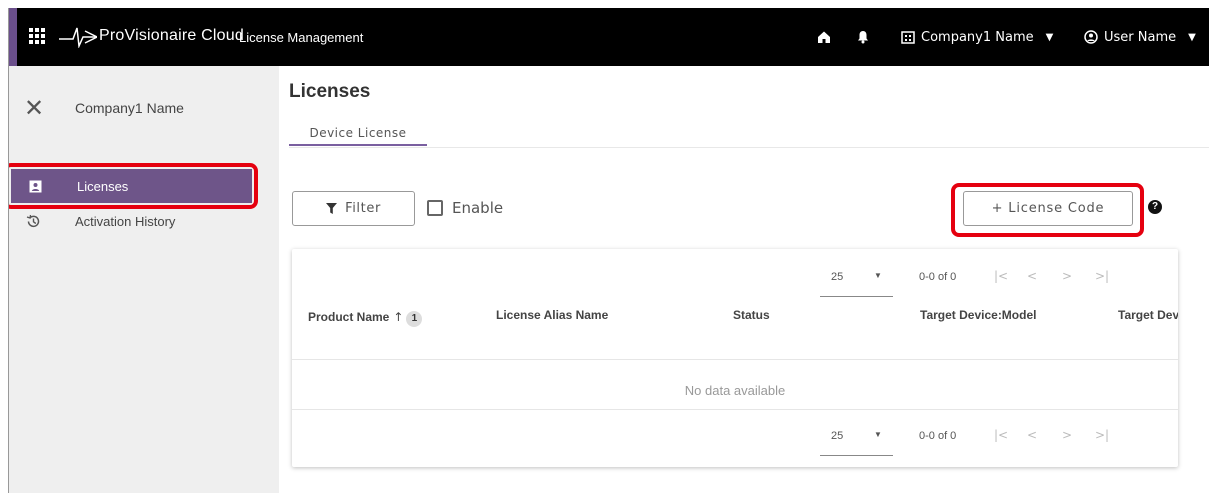 The height and width of the screenshot is (493, 1209). I want to click on sidebar-company-name: Company1 Name, so click(129, 108).